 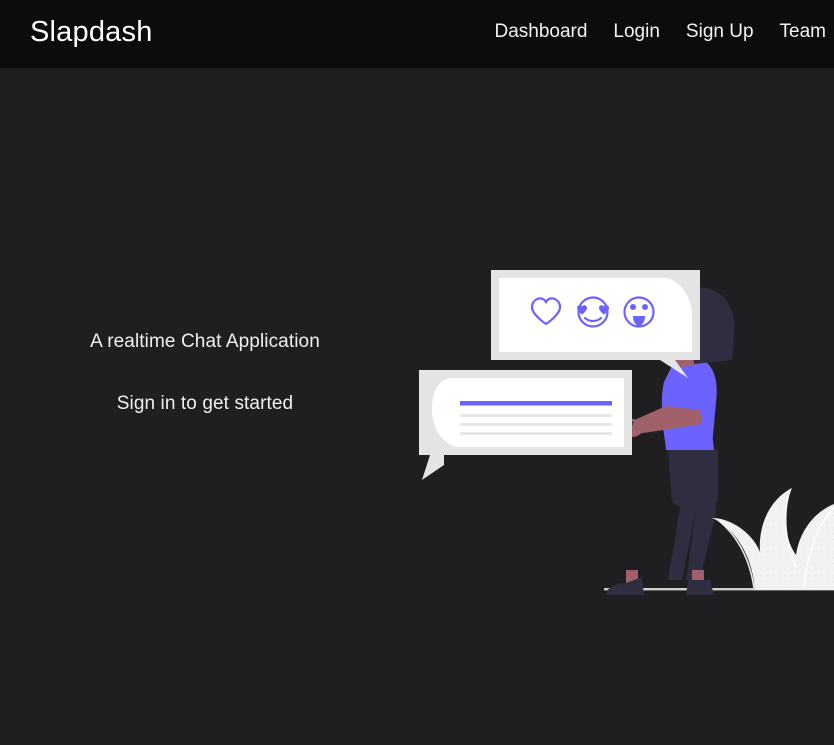 I want to click on reaction-speech-bubble, so click(x=595, y=324).